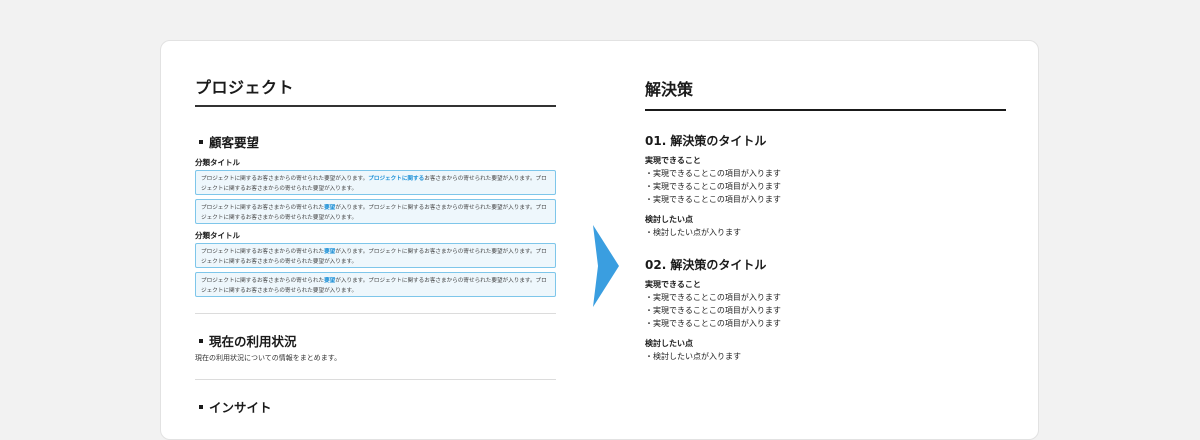  Describe the element at coordinates (825, 110) in the screenshot. I see `solution-title-rule` at that location.